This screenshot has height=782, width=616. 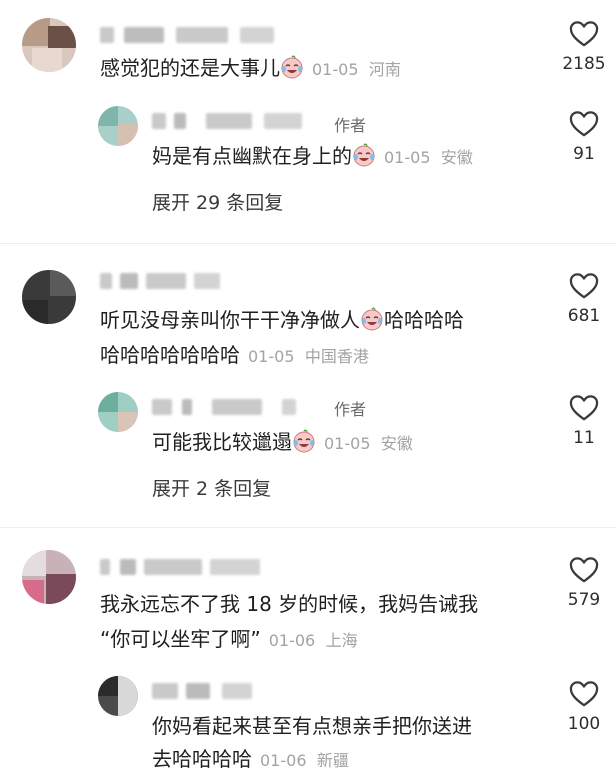 I want to click on reply-text: 妈是有点幽默在身上的 01-05 安徽, so click(x=312, y=155).